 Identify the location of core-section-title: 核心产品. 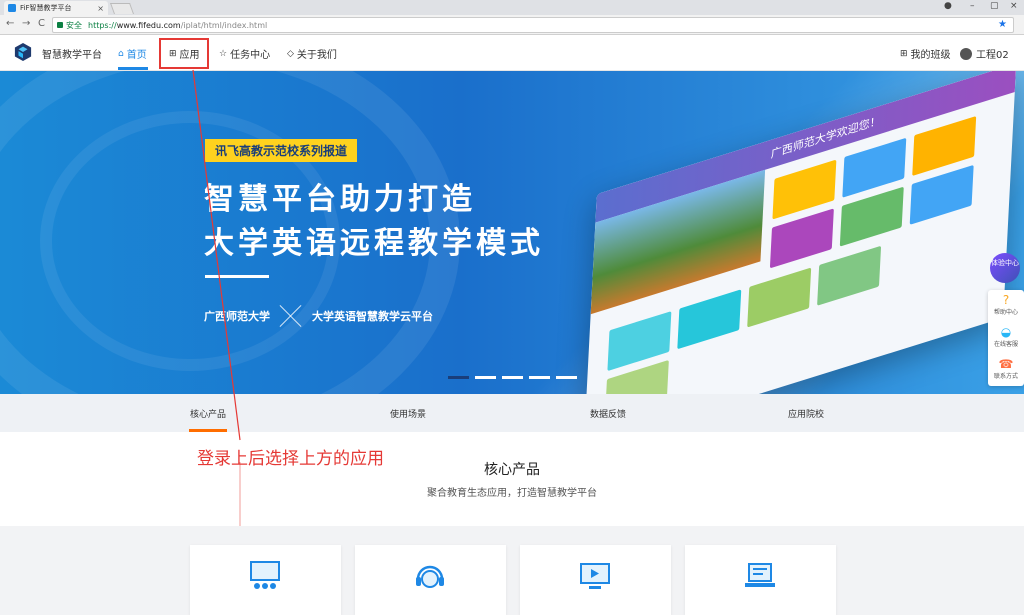
(512, 470).